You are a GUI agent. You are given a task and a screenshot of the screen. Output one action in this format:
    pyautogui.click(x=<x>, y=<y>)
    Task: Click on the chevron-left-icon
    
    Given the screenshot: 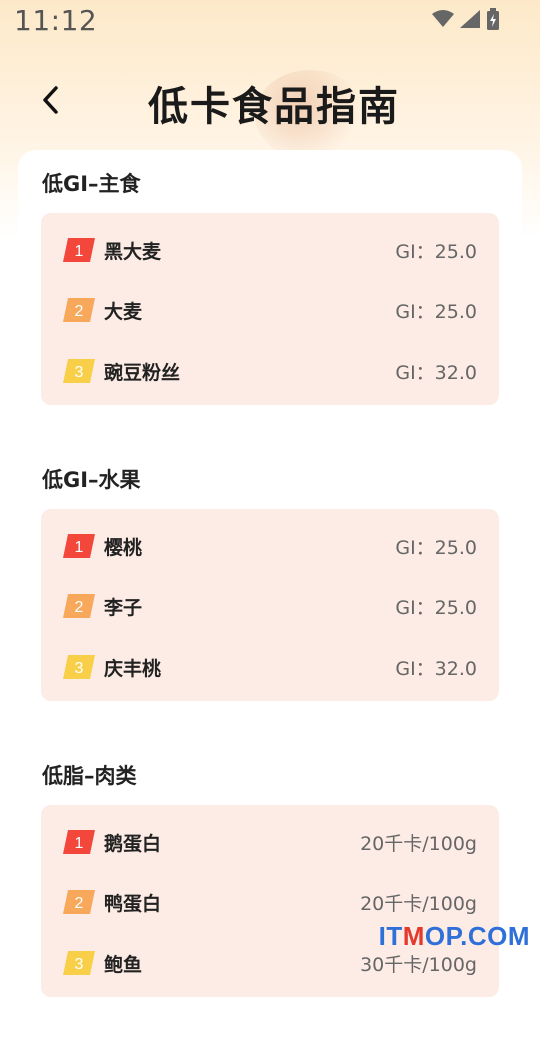 What is the action you would take?
    pyautogui.click(x=50, y=100)
    